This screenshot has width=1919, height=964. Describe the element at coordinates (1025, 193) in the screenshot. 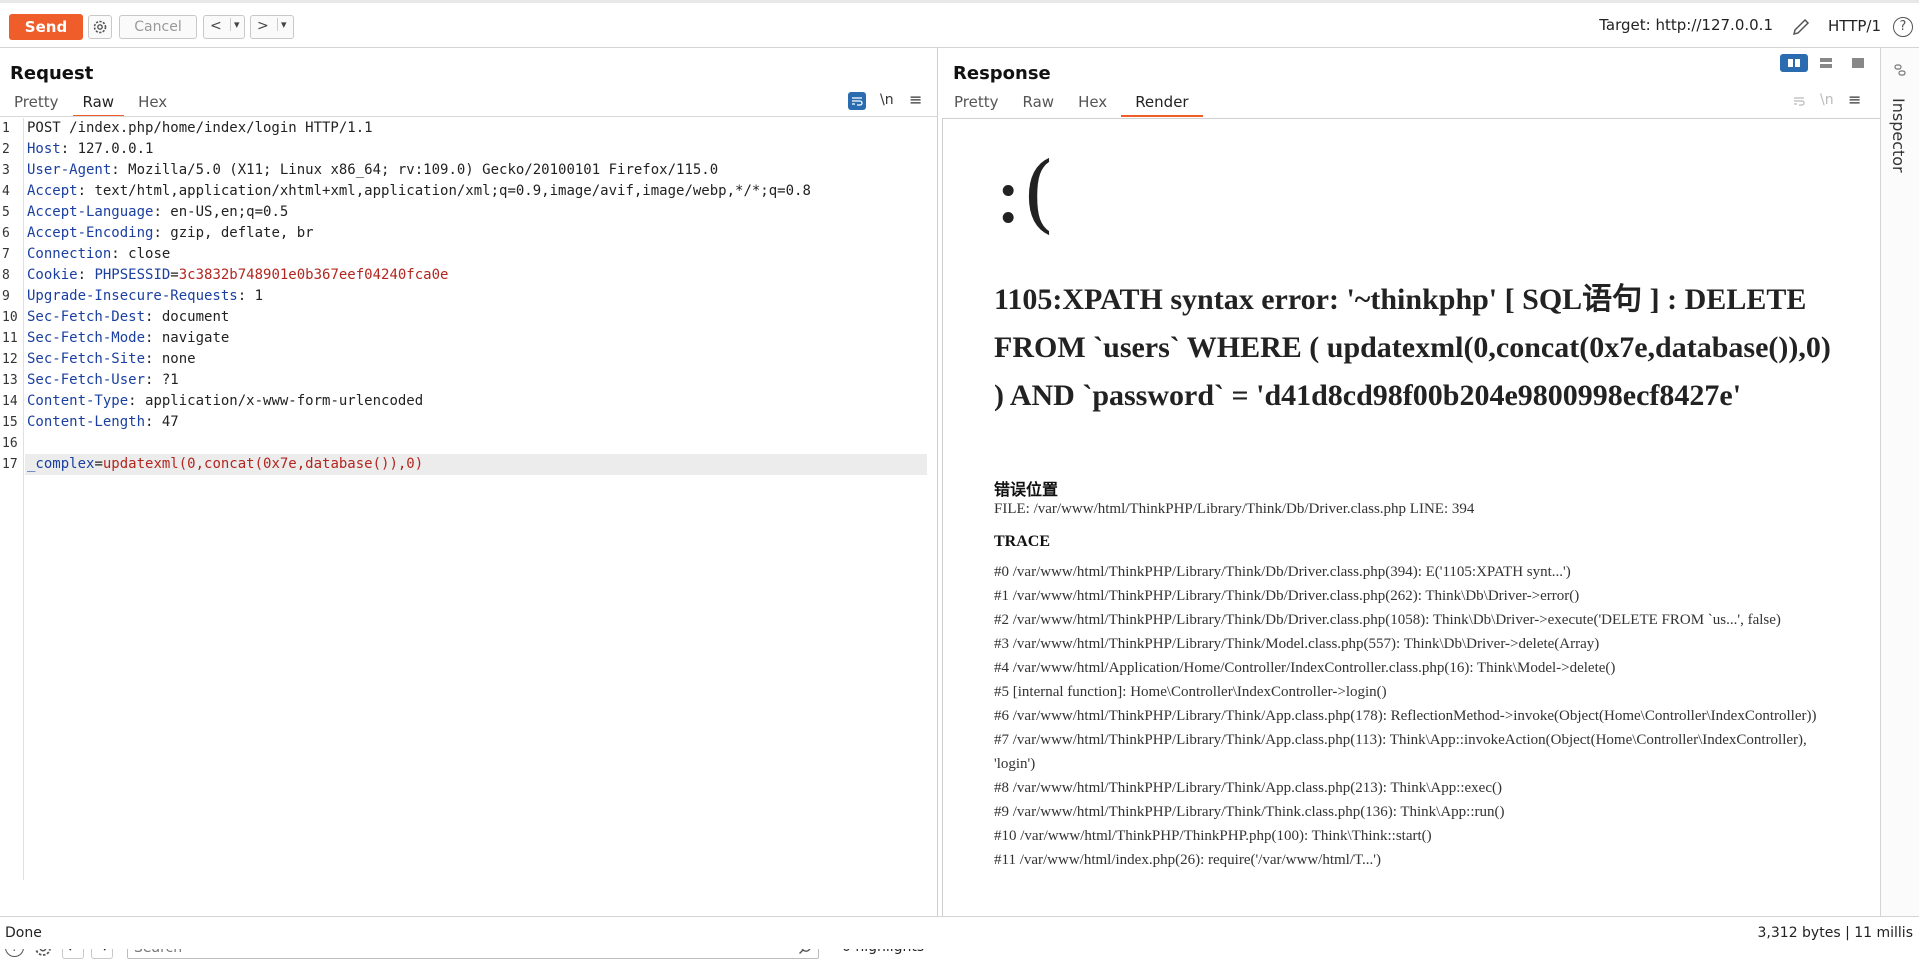

I see `sad-face: :(` at that location.